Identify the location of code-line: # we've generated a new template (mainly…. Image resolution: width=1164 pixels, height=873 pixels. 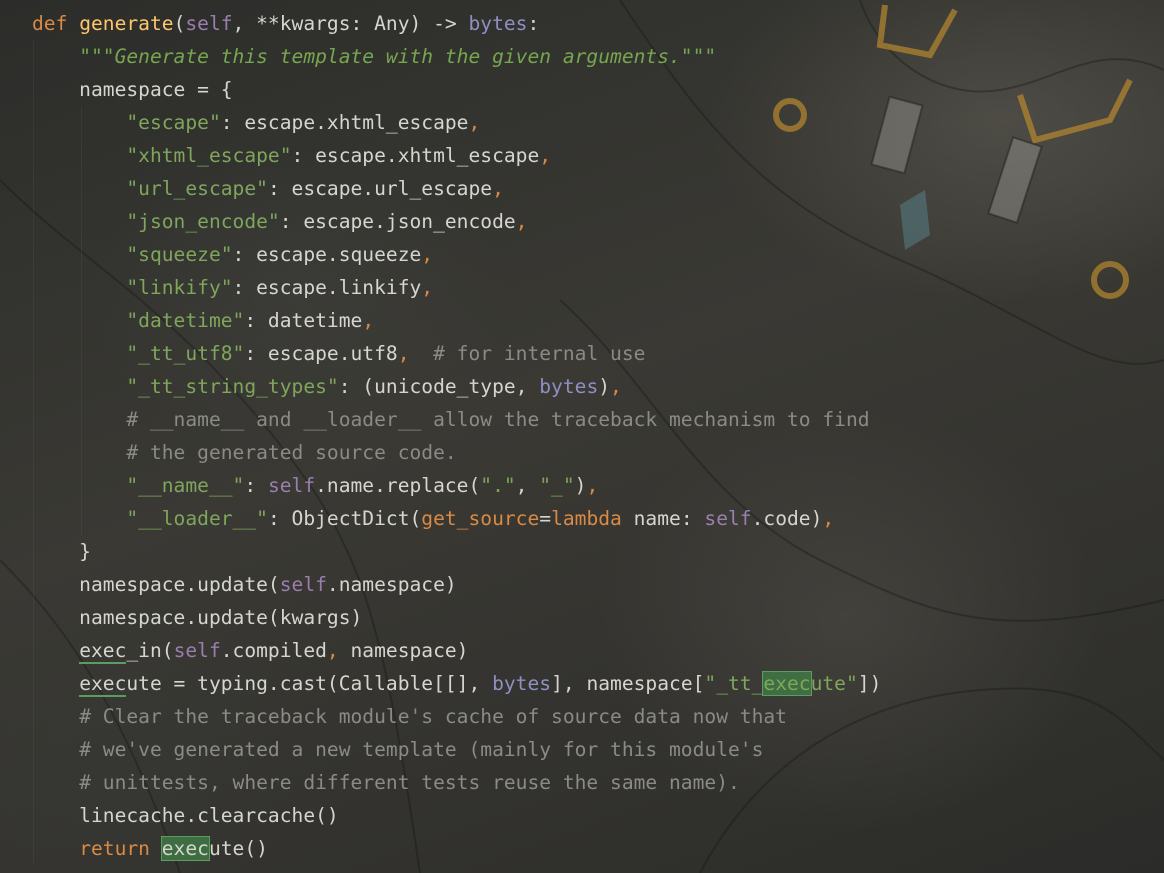
(456, 749).